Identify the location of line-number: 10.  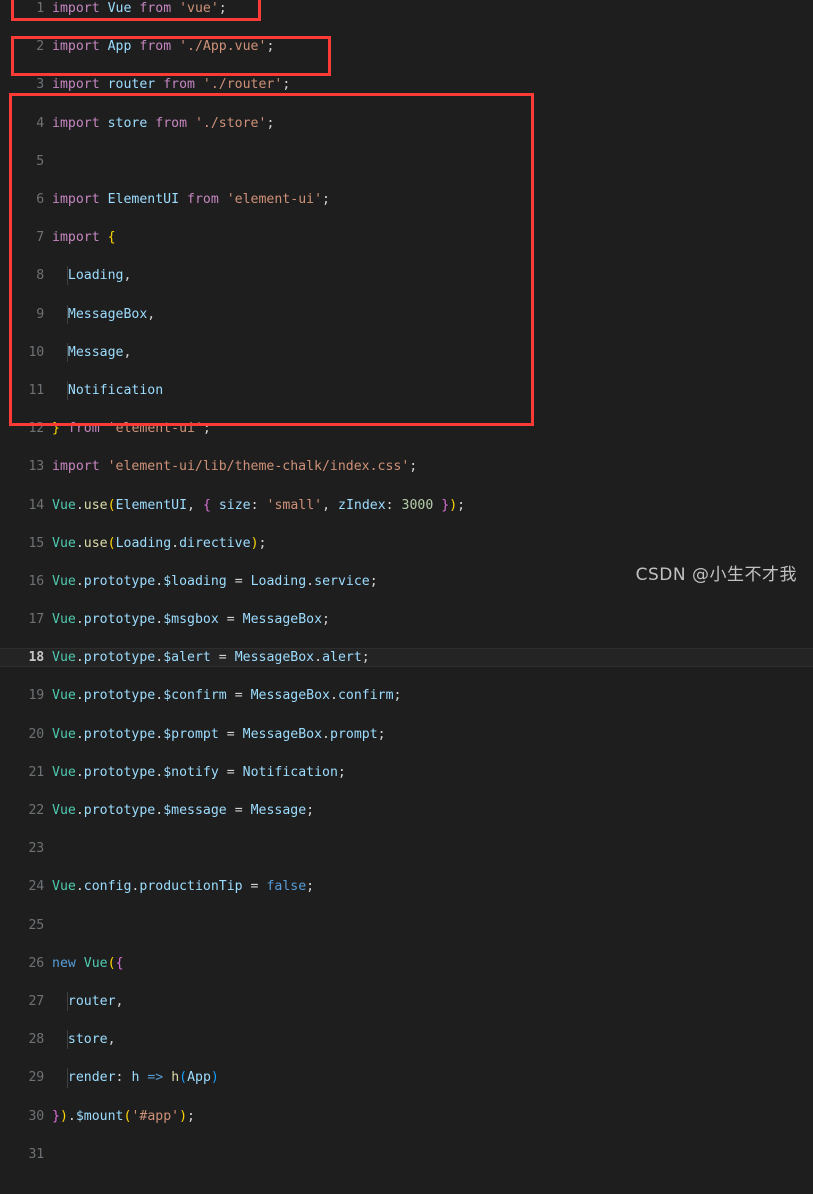
(36, 352).